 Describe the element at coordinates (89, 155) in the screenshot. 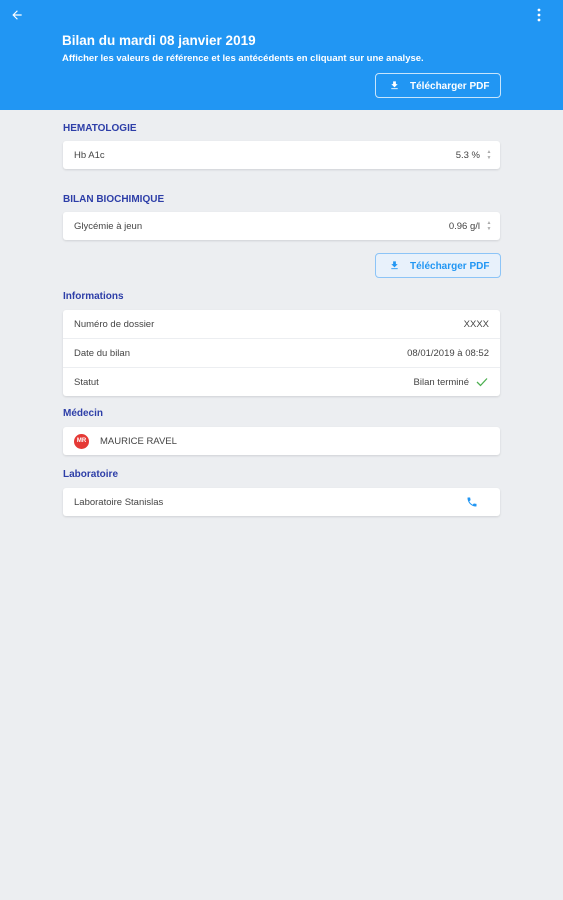

I see `analysis-label: Hb A1c` at that location.